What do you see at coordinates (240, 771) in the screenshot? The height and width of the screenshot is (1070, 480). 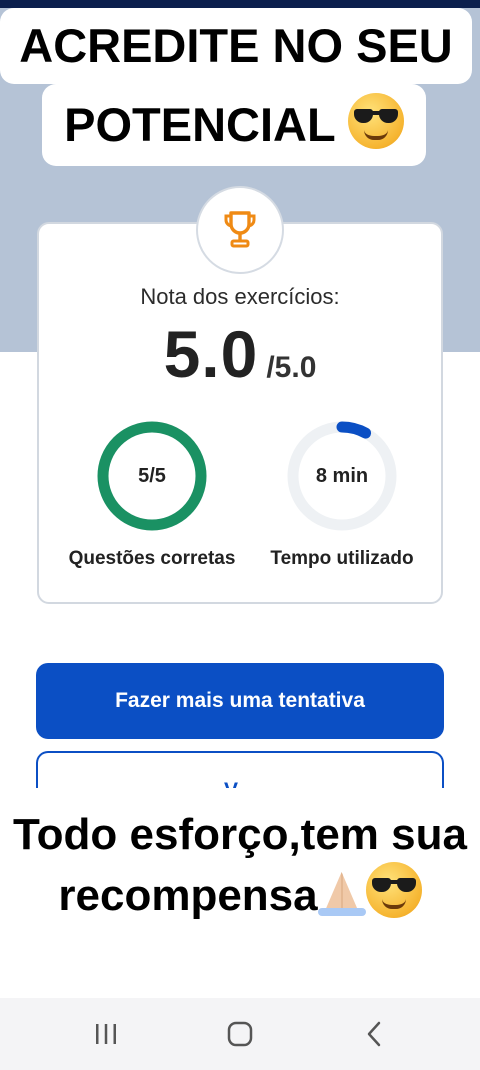 I see `secondary-button: V ~` at bounding box center [240, 771].